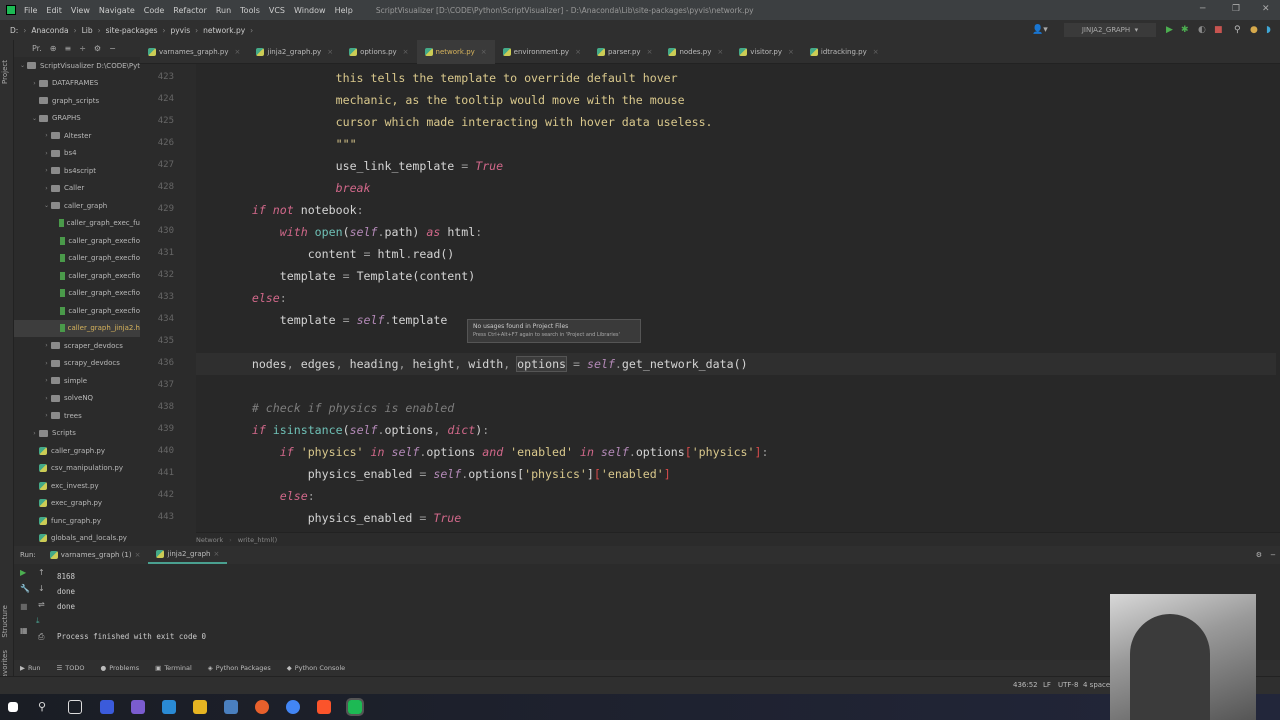 The width and height of the screenshot is (1280, 720). What do you see at coordinates (173, 668) in the screenshot?
I see `tool-tab-terminal: ▣ Terminal` at bounding box center [173, 668].